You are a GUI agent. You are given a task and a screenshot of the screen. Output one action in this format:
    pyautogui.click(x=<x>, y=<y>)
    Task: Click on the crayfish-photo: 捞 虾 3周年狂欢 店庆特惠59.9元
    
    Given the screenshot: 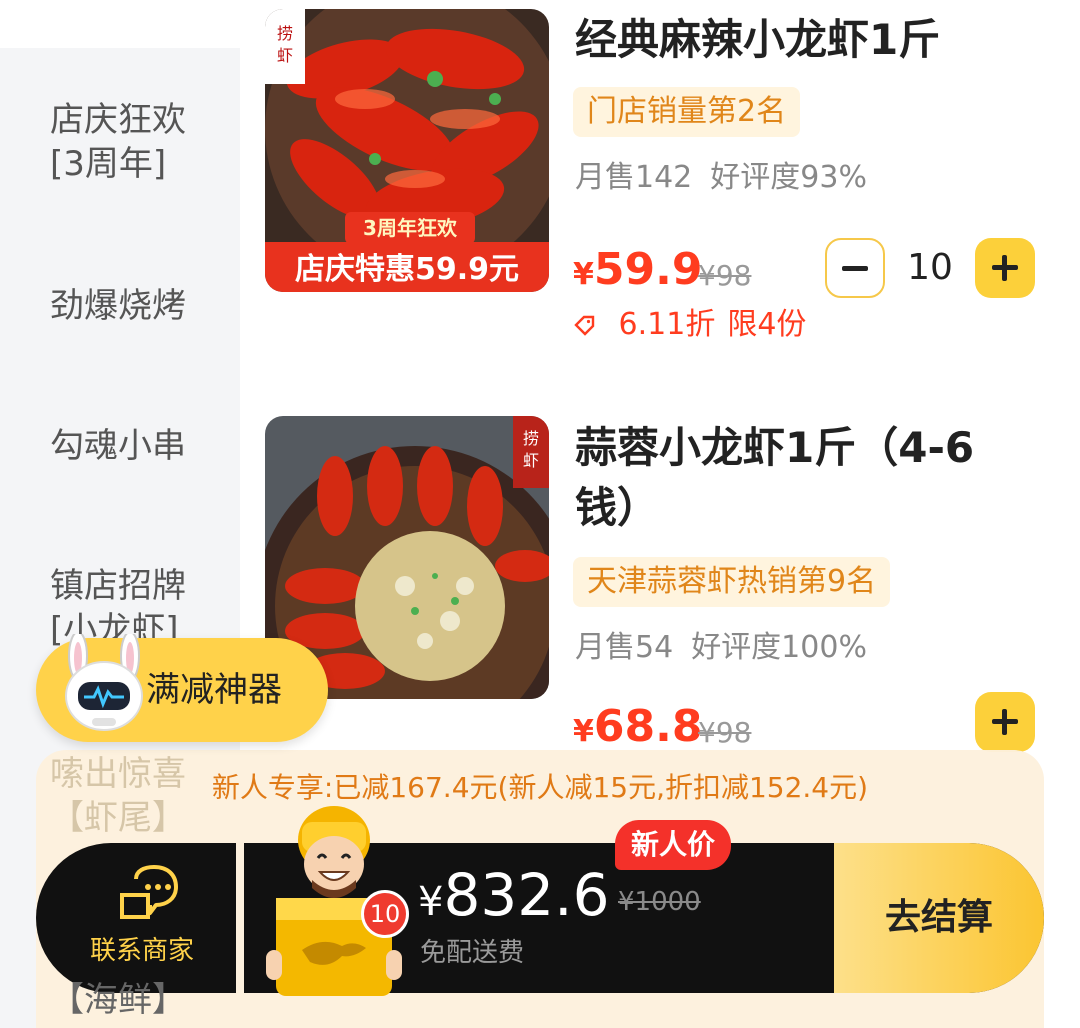 What is the action you would take?
    pyautogui.click(x=407, y=150)
    